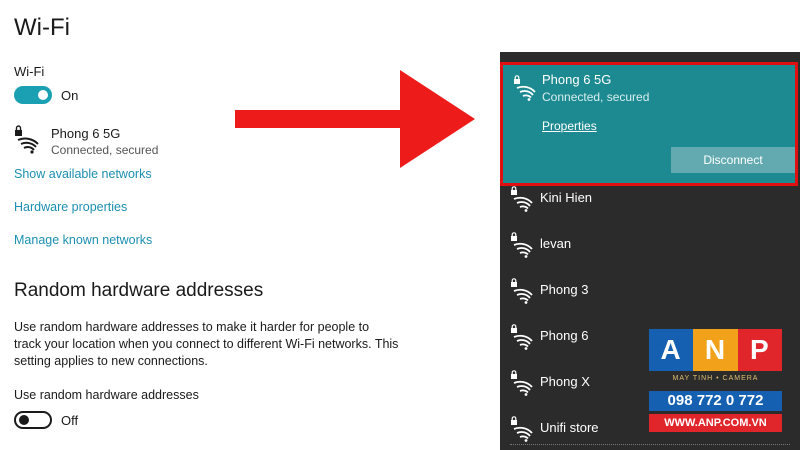 This screenshot has height=450, width=800. What do you see at coordinates (566, 197) in the screenshot?
I see `network-item-label: Kini Hien` at bounding box center [566, 197].